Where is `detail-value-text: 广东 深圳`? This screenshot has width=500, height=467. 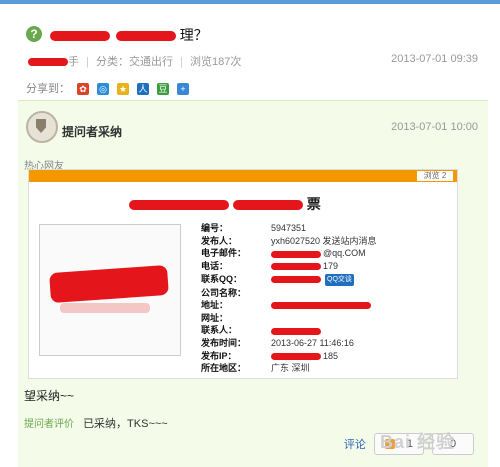
detail-value-text: 广东 深圳 is located at coordinates (290, 368).